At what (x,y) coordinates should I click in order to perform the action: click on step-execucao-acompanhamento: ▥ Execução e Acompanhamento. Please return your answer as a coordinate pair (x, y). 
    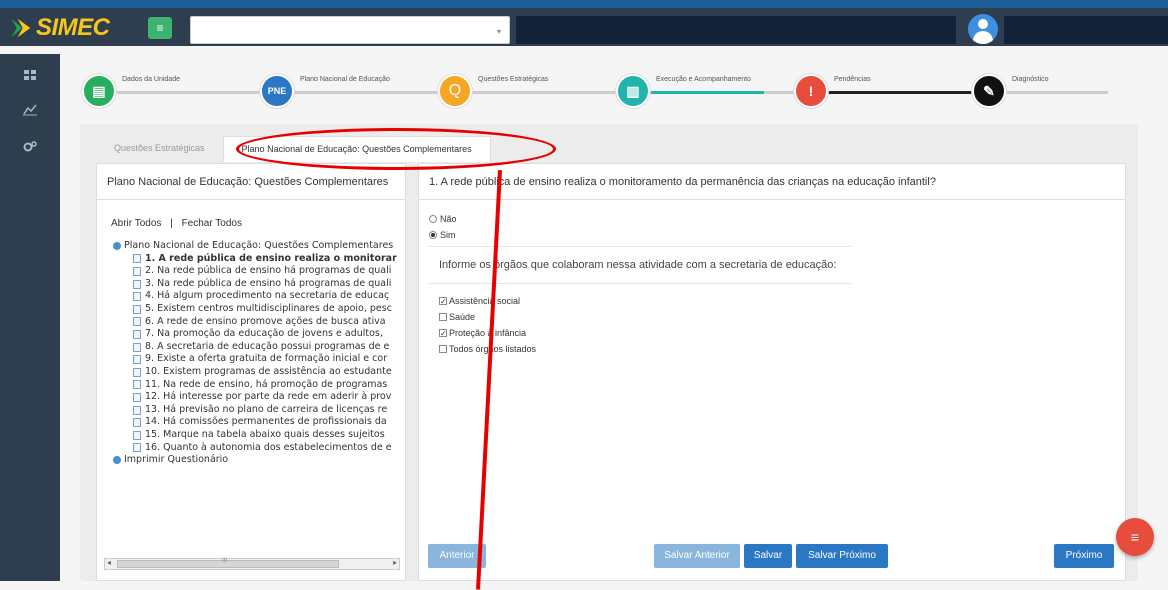
    Looking at the image, I should click on (683, 91).